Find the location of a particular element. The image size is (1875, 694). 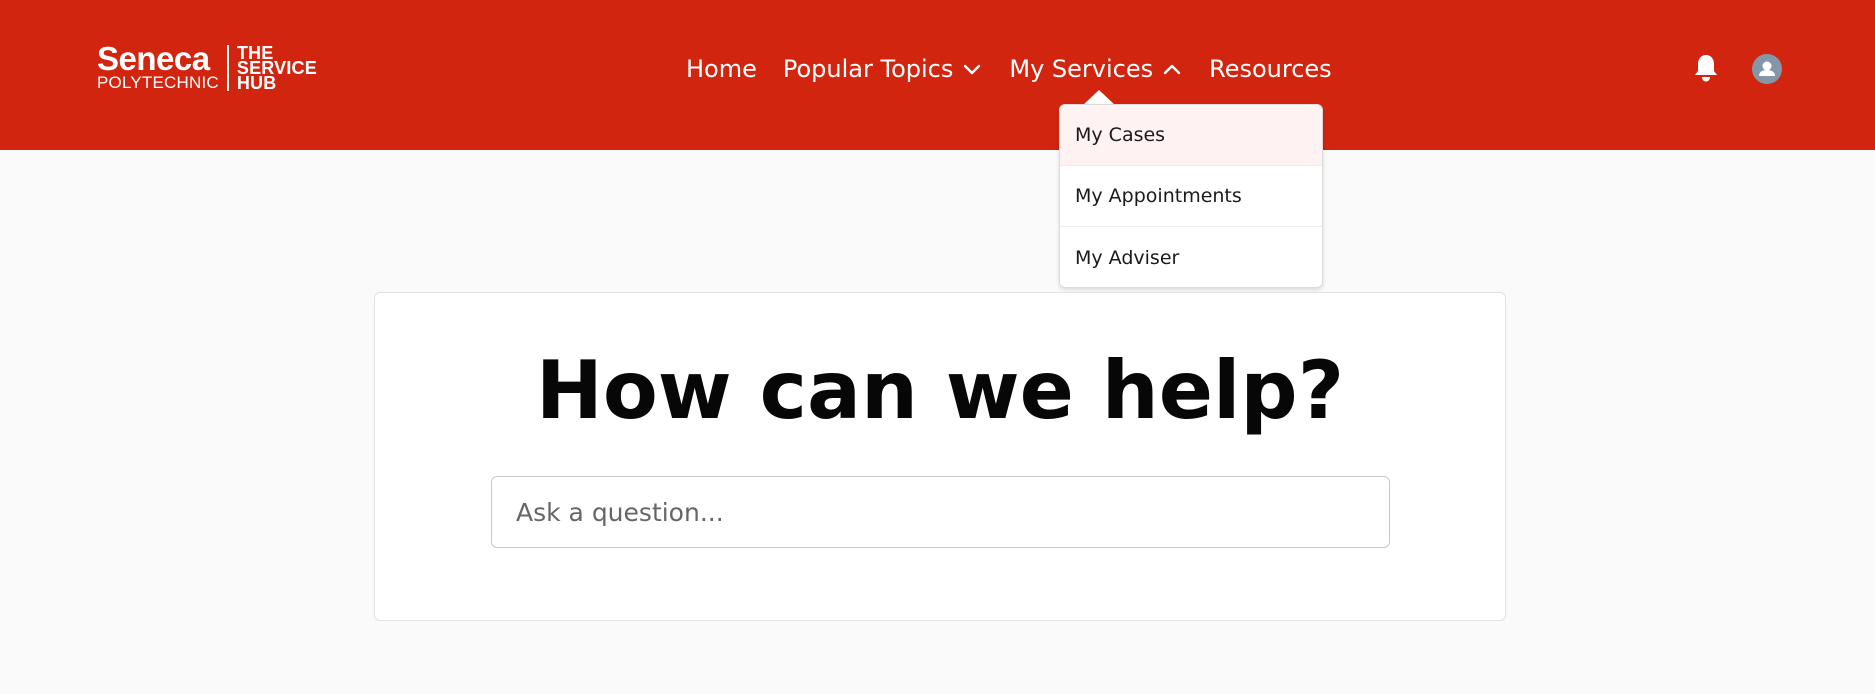

dropdown-item-my-cases: My Cases is located at coordinates (1191, 135).